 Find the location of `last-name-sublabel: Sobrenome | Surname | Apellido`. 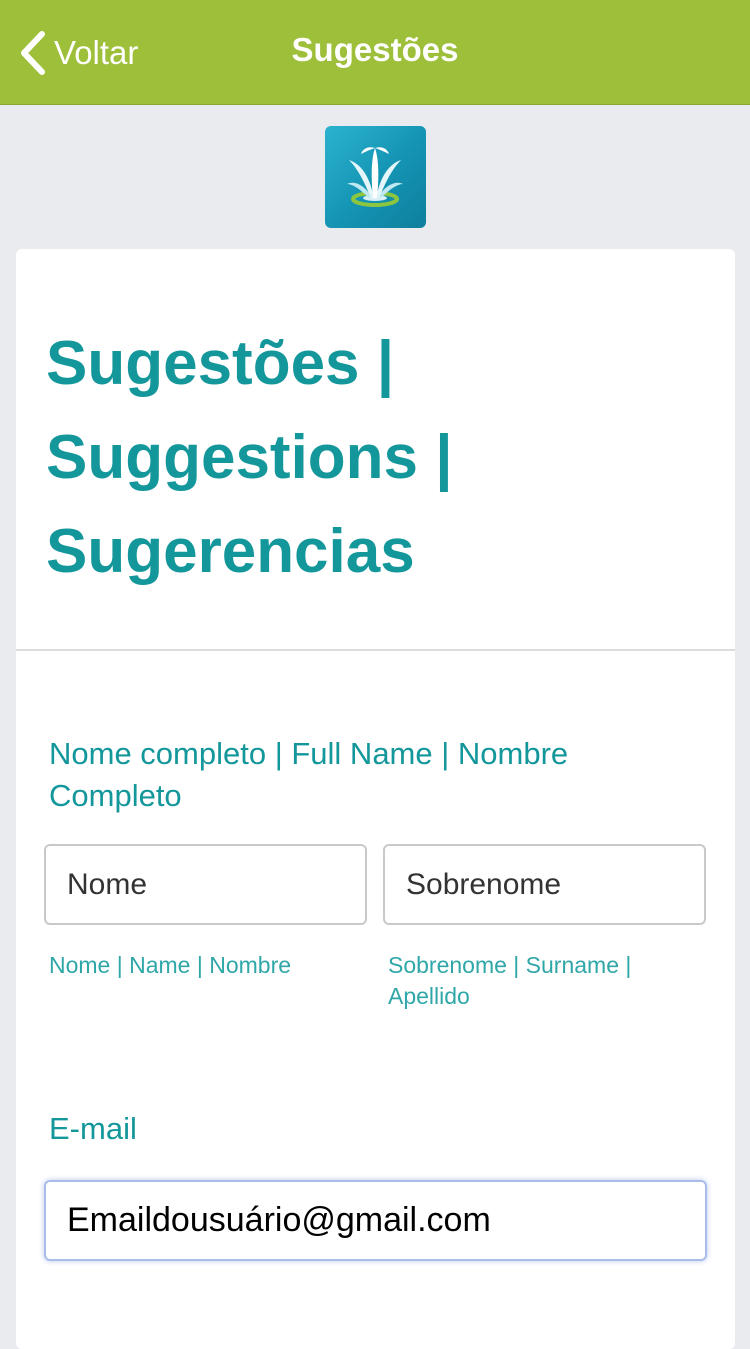

last-name-sublabel: Sobrenome | Surname | Apellido is located at coordinates (510, 980).